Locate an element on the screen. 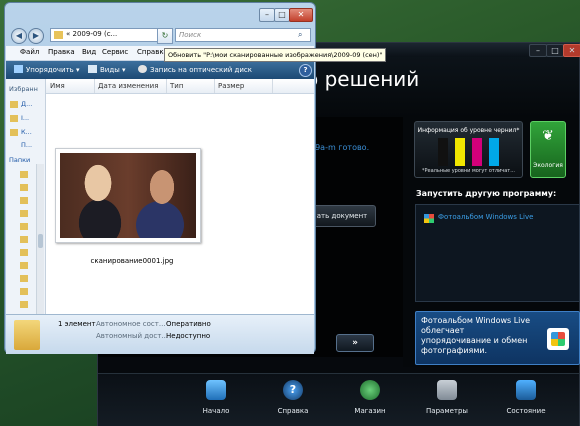 This screenshot has width=580, height=426. file-thumbnail is located at coordinates (128, 195).